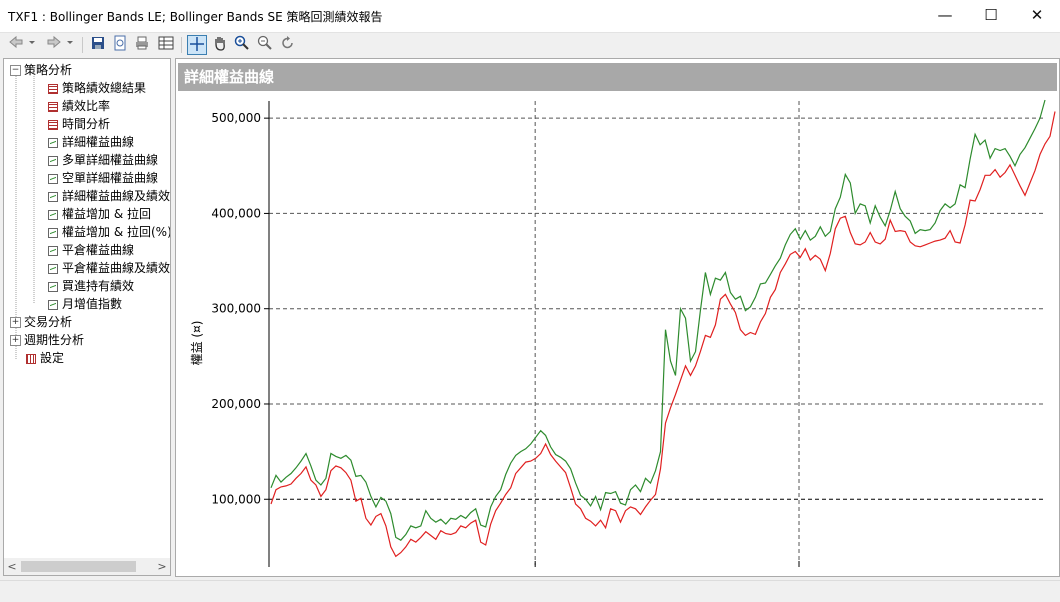  I want to click on tree-item: 詳細權益曲線, so click(91, 142).